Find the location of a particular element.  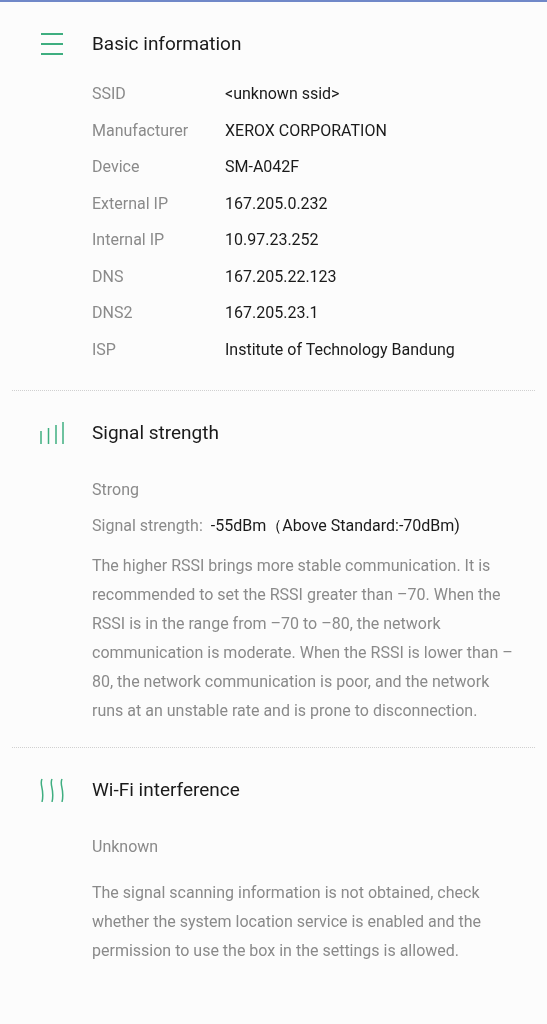

info-label: Internal IP is located at coordinates (129, 240).